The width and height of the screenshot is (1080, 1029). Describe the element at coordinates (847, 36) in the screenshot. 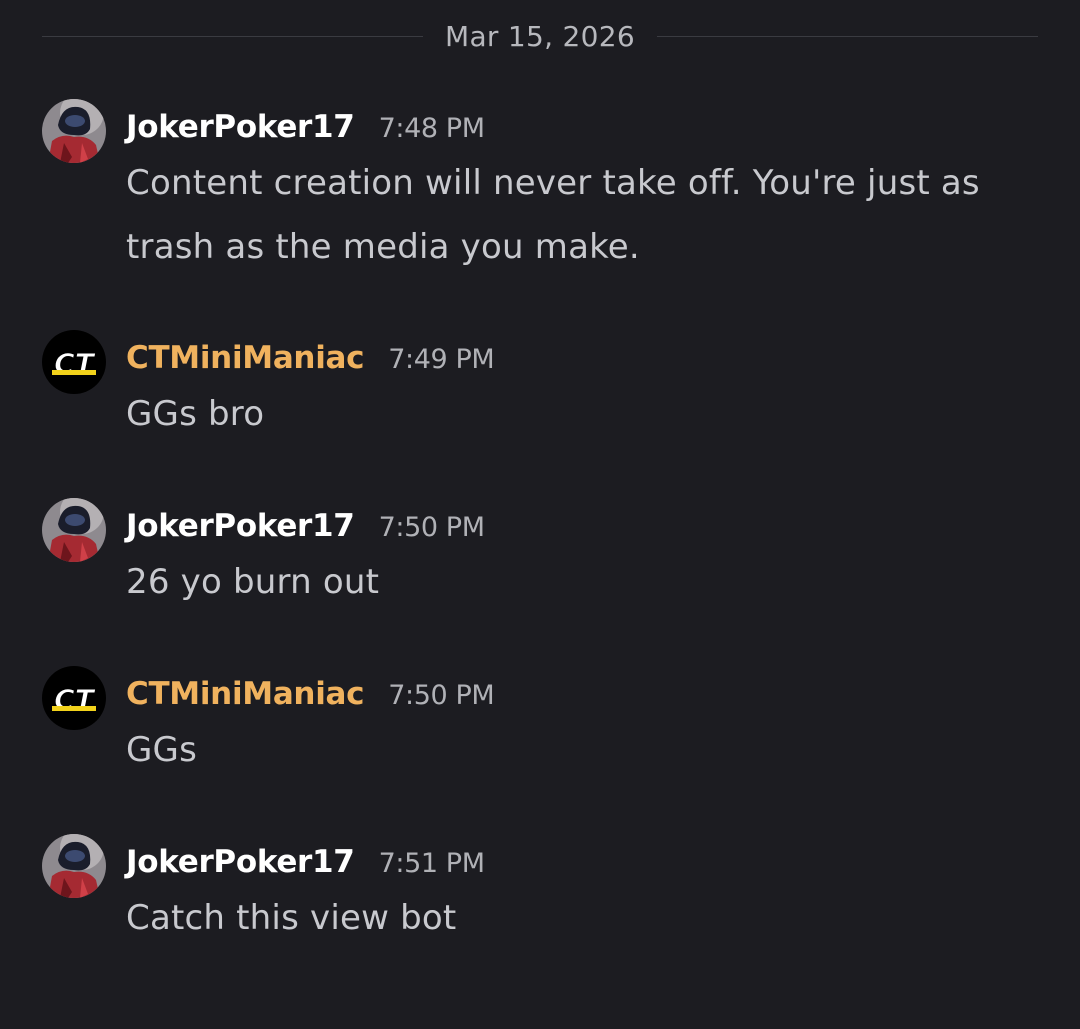

I see `divider-line-right` at that location.